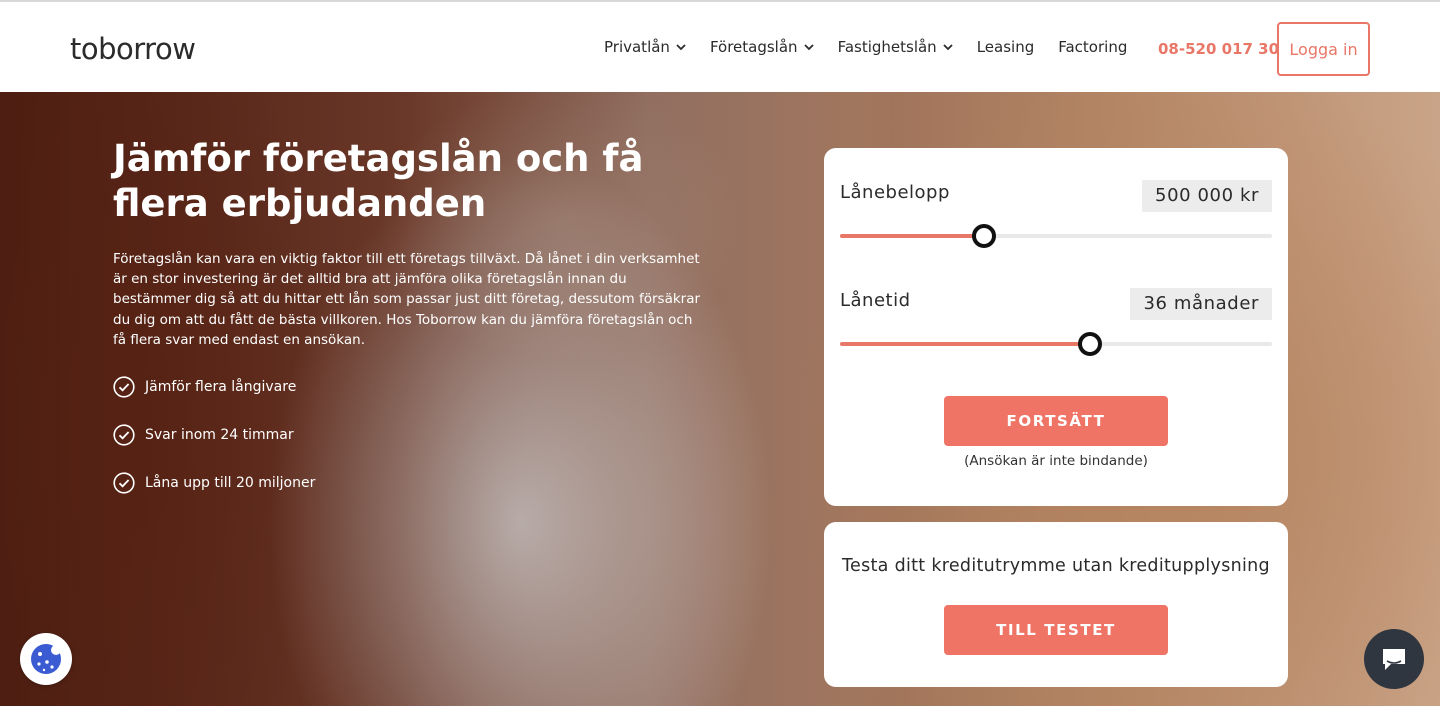 This screenshot has width=1440, height=706. I want to click on benefit-text: Svar inom 24 timmar, so click(219, 435).